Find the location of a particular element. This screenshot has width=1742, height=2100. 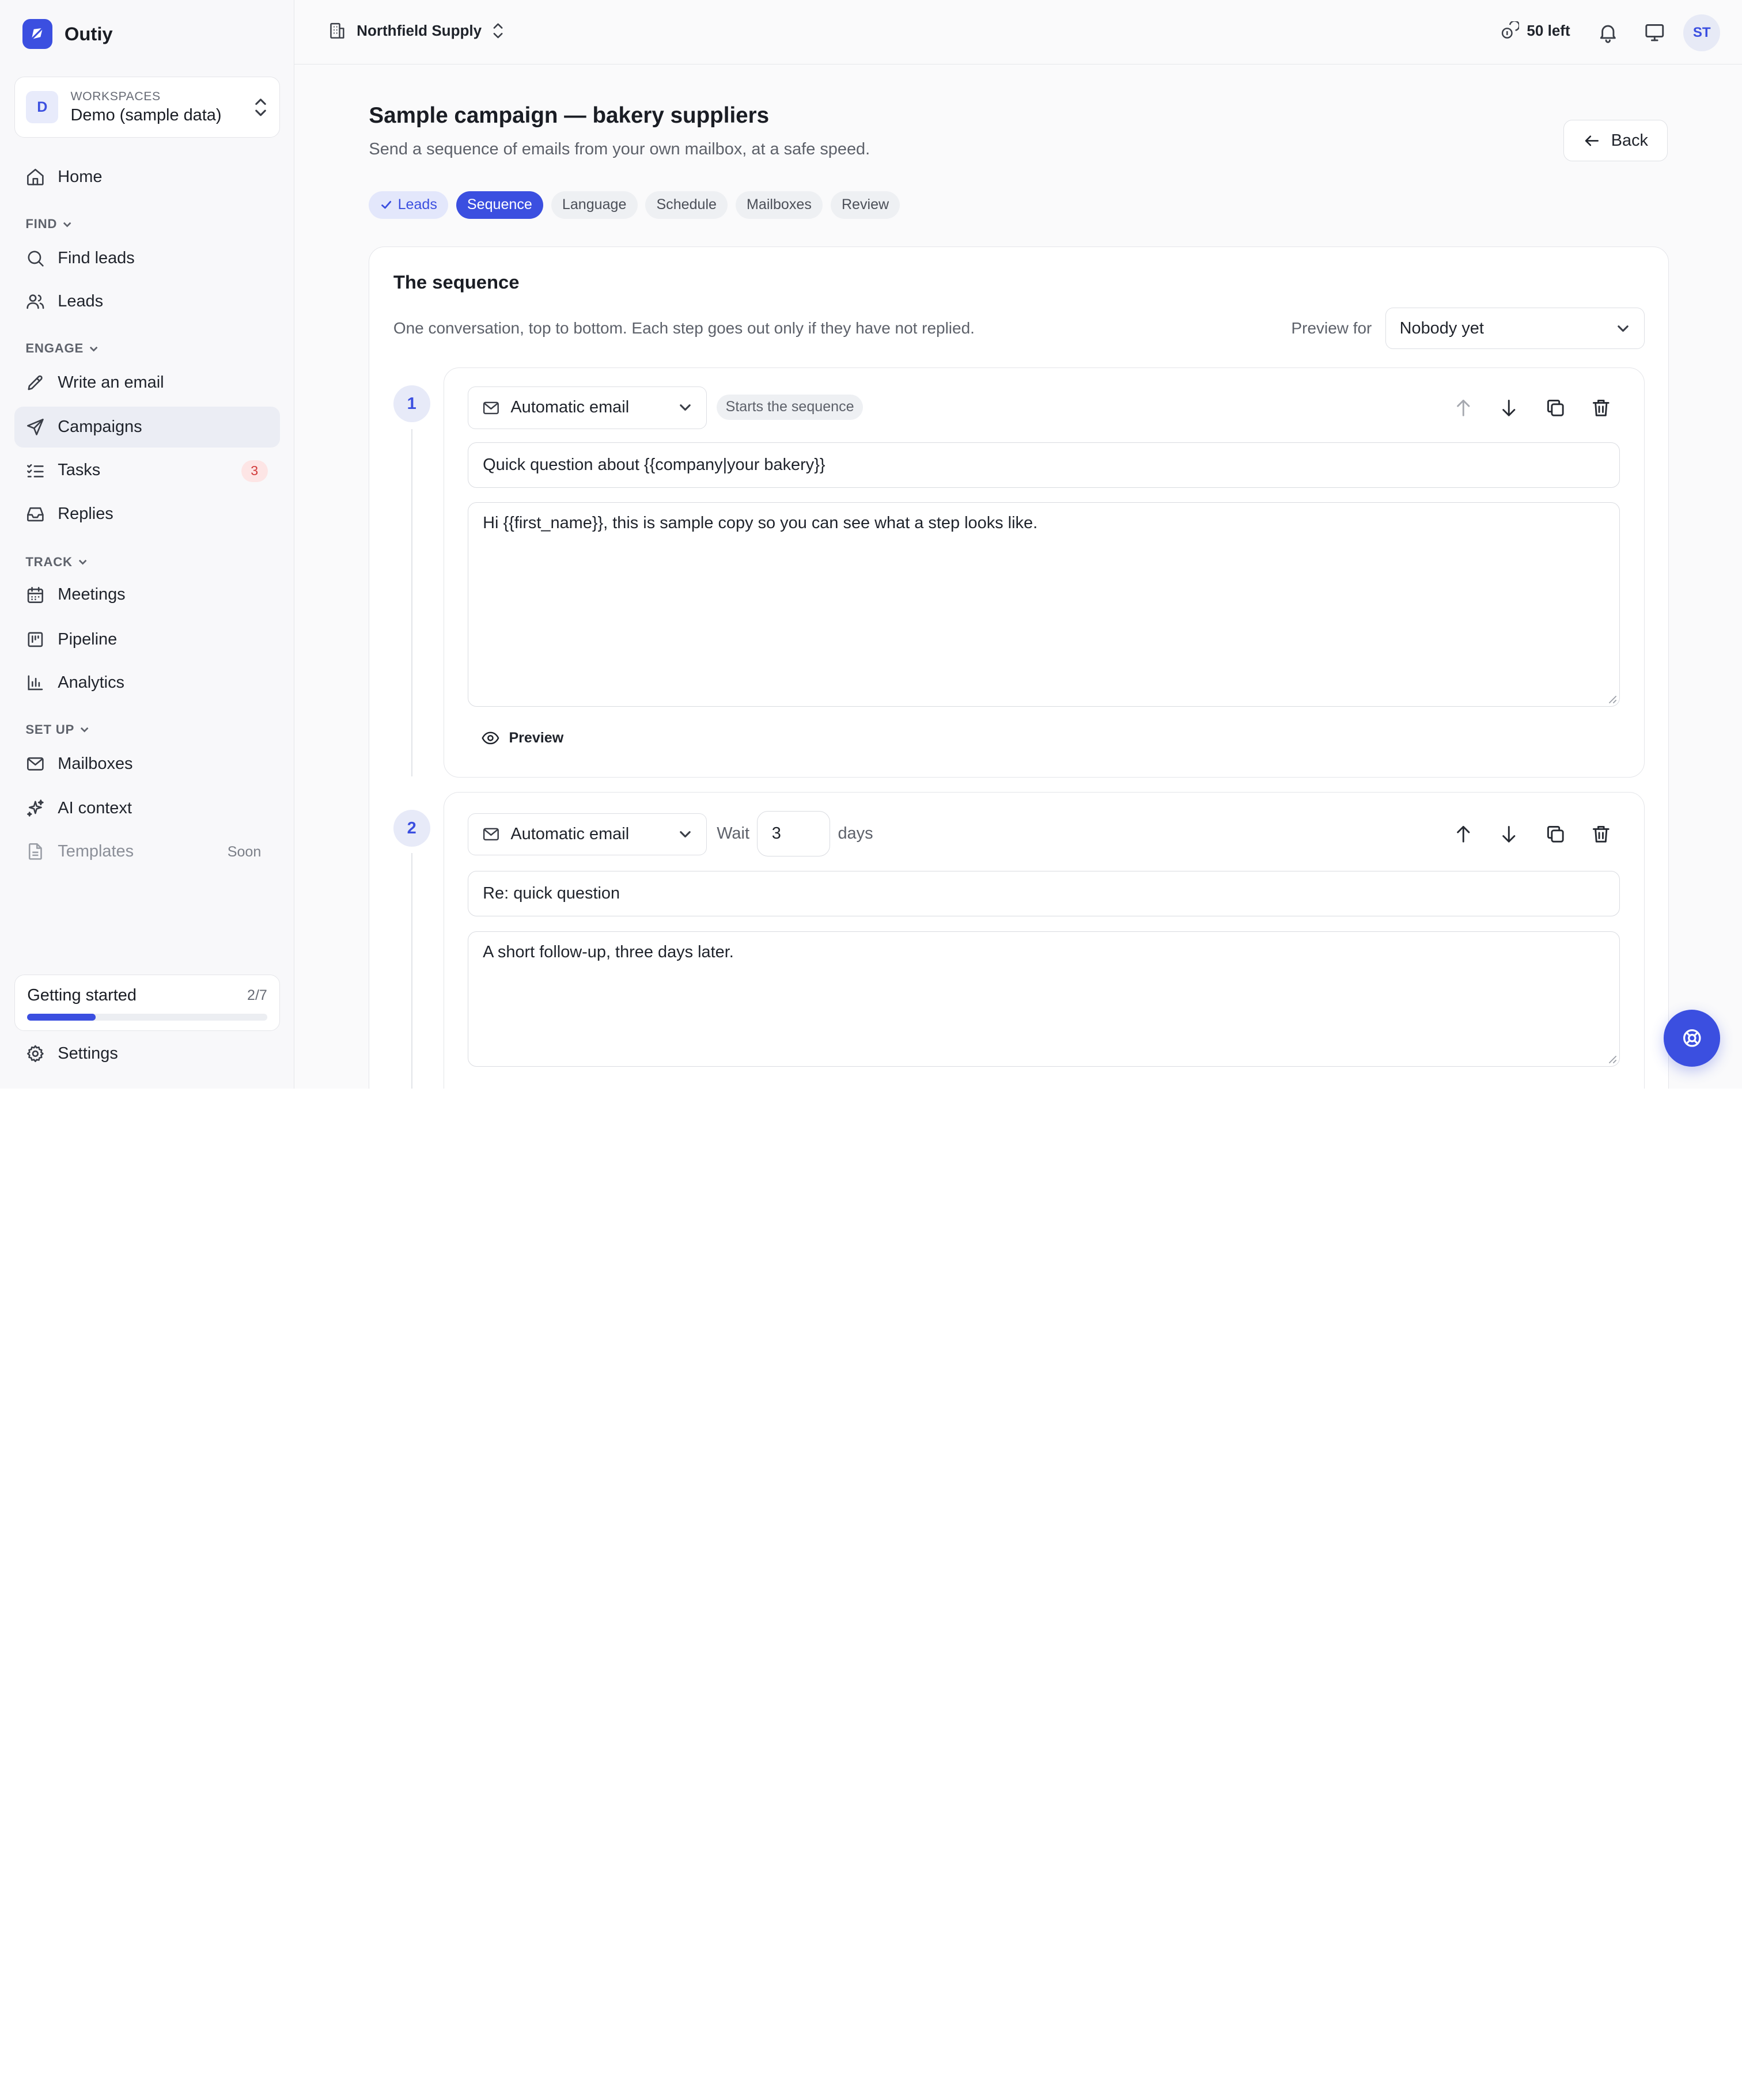

step-type-value: Automatic email is located at coordinates (570, 835).